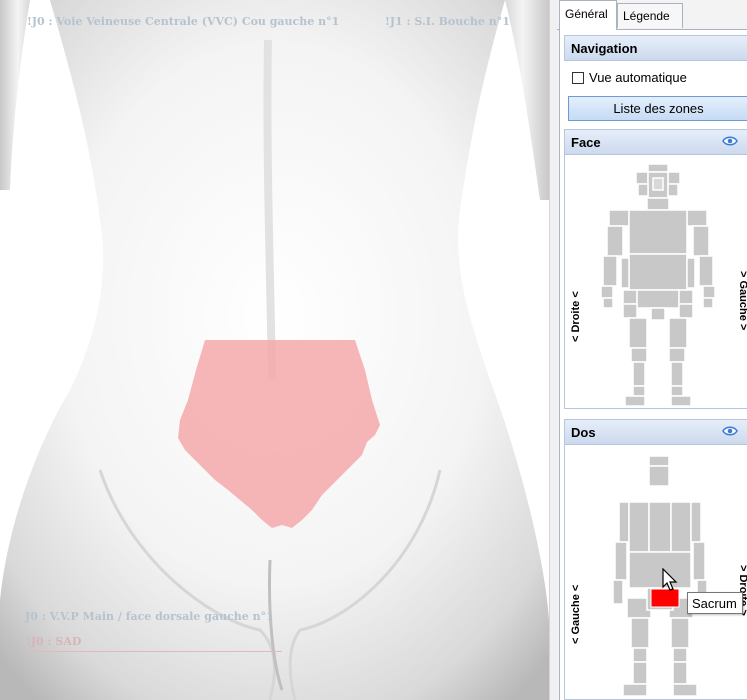 This screenshot has height=700, width=747. What do you see at coordinates (677, 355) in the screenshot?
I see `face-zone-knee-left` at bounding box center [677, 355].